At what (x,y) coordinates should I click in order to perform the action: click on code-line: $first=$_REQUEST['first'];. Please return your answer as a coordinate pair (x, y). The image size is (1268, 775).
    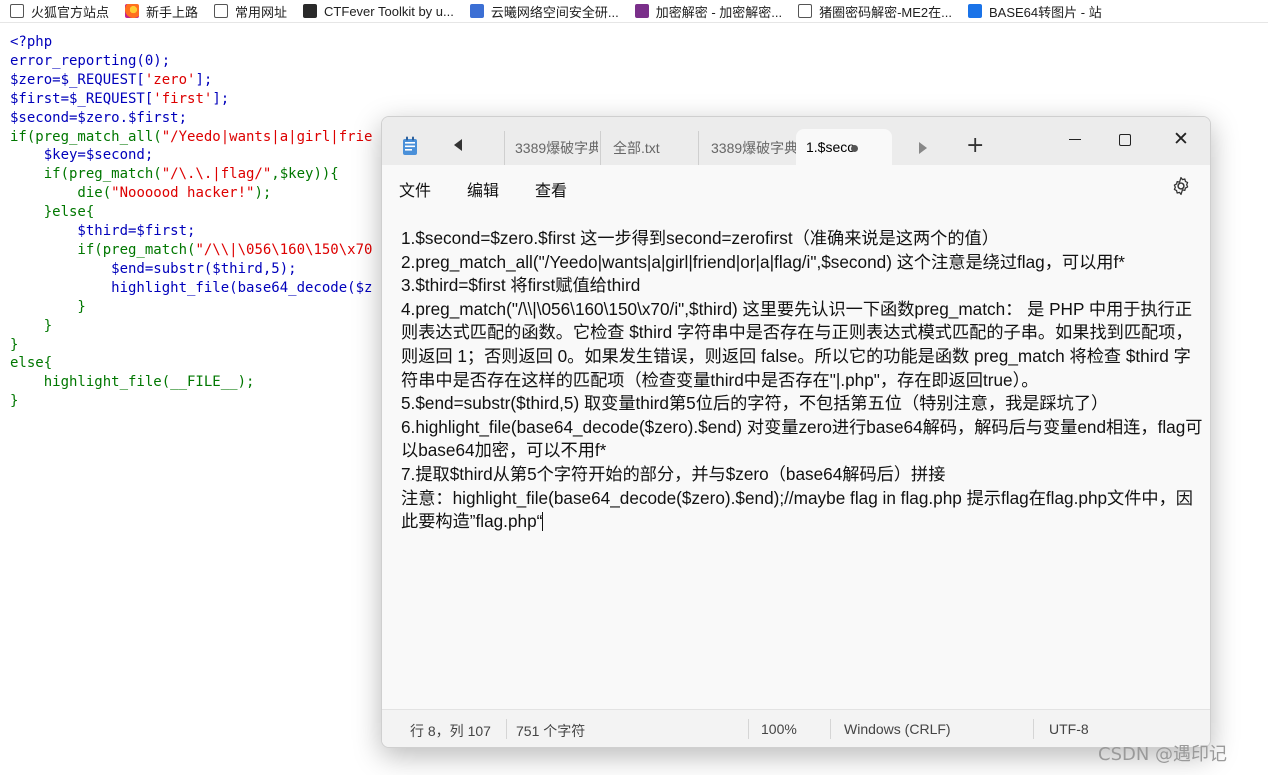
    Looking at the image, I should click on (120, 98).